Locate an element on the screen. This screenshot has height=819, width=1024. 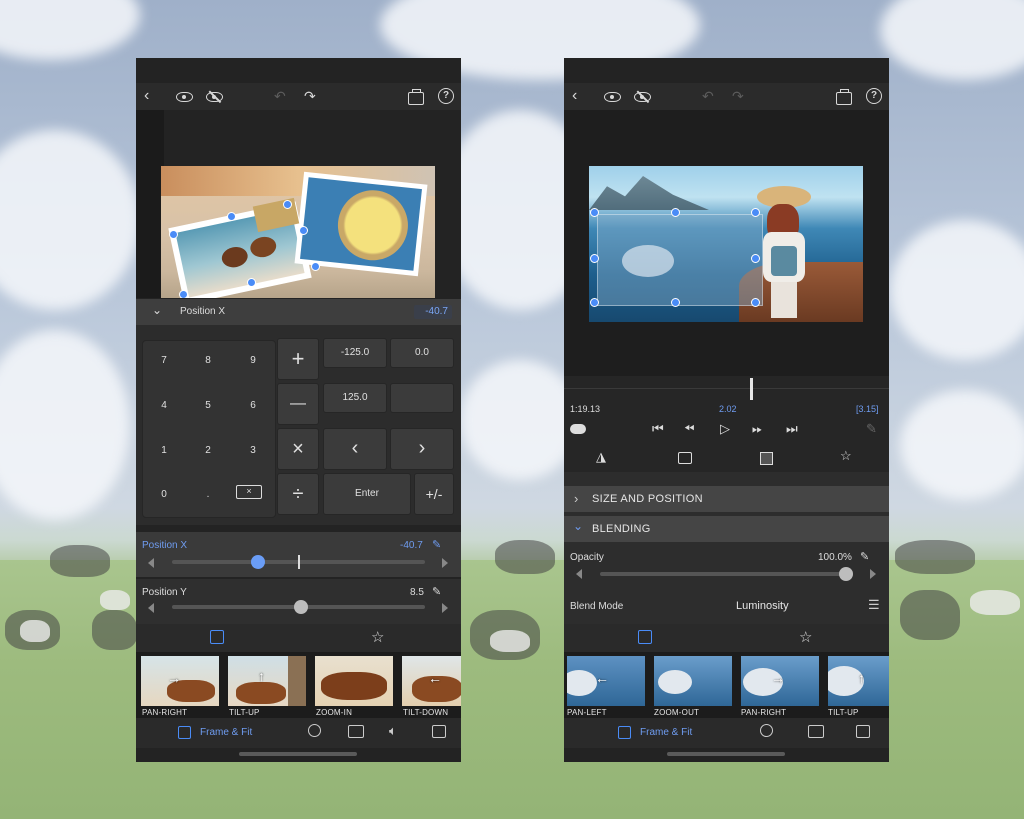
key-1: 1 is located at coordinates (164, 450).